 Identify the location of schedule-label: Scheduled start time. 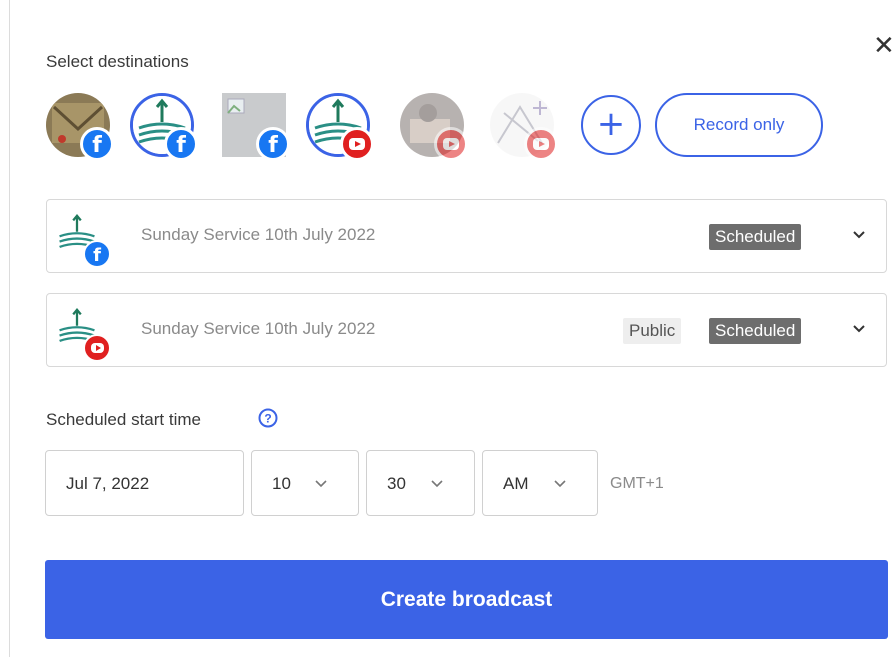
(123, 419).